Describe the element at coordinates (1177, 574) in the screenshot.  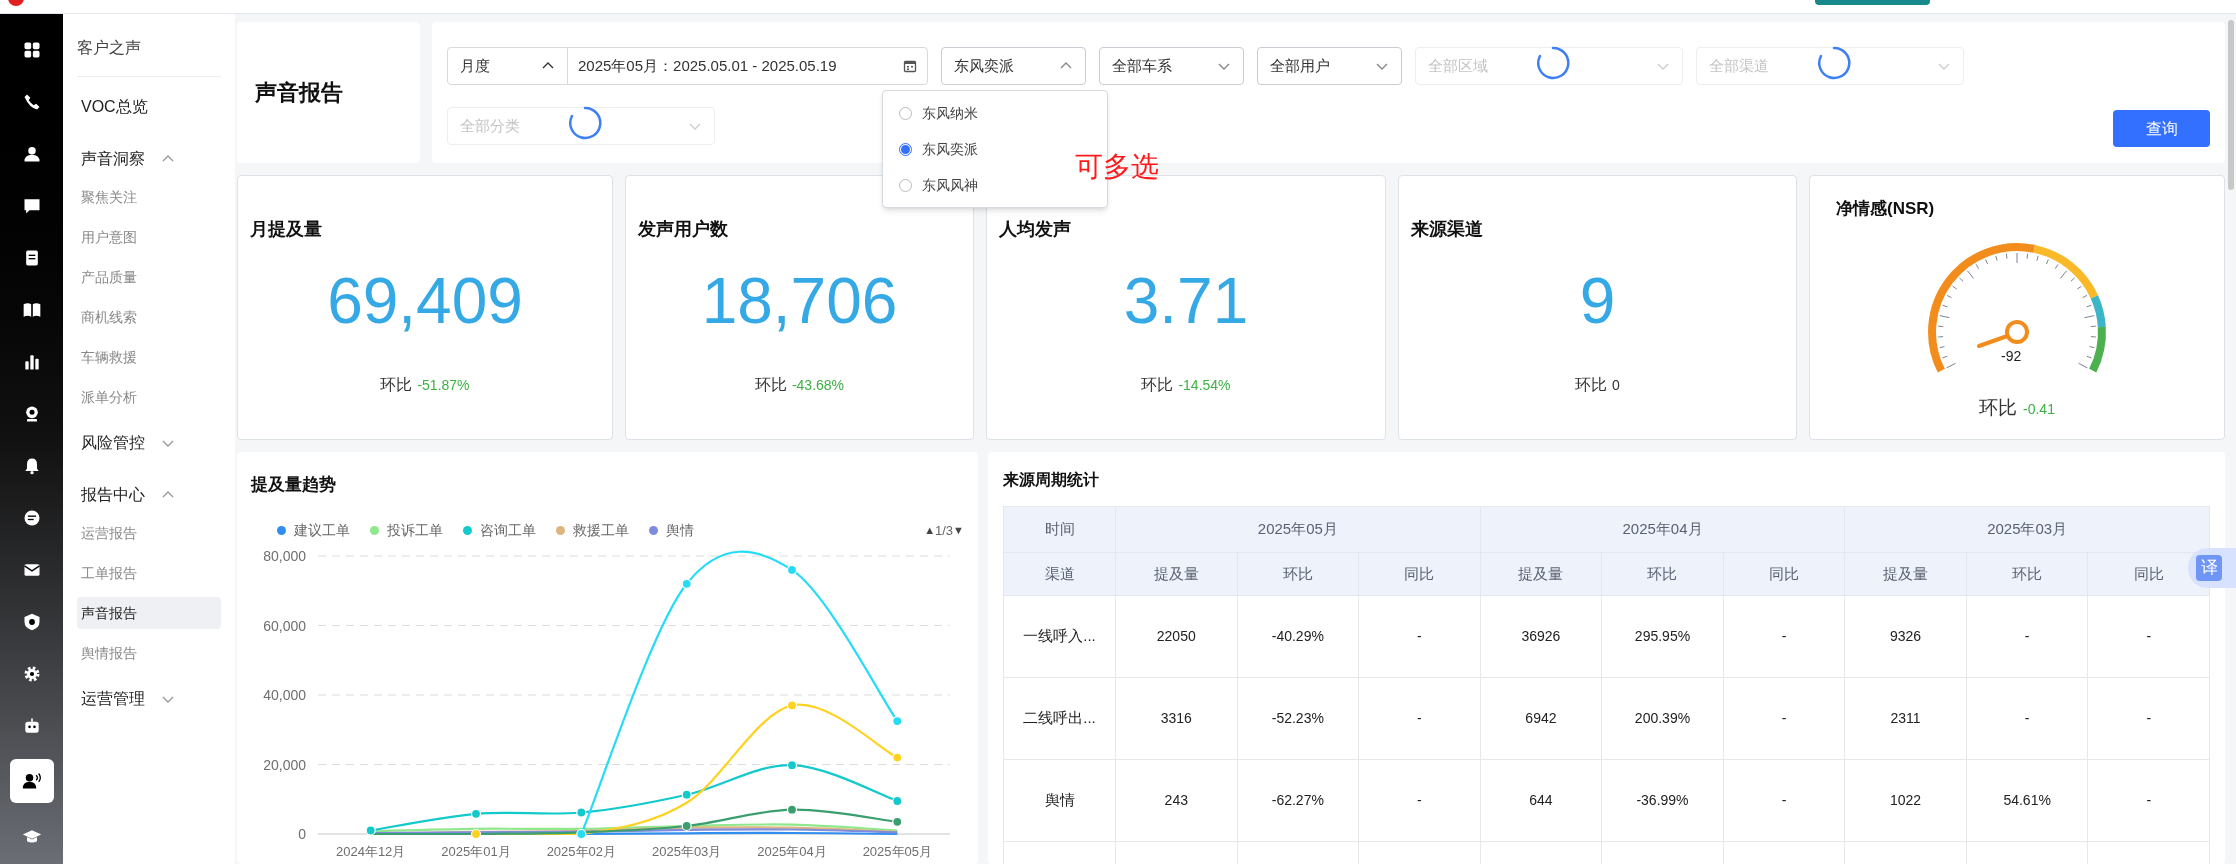
I see `column-header: 提及量` at that location.